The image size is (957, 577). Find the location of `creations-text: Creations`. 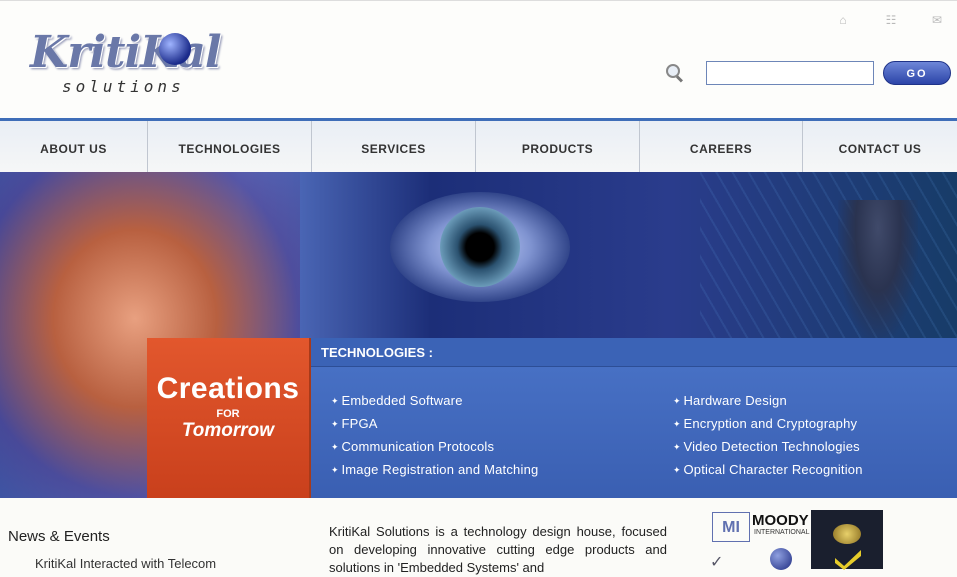

creations-text: Creations is located at coordinates (228, 388).